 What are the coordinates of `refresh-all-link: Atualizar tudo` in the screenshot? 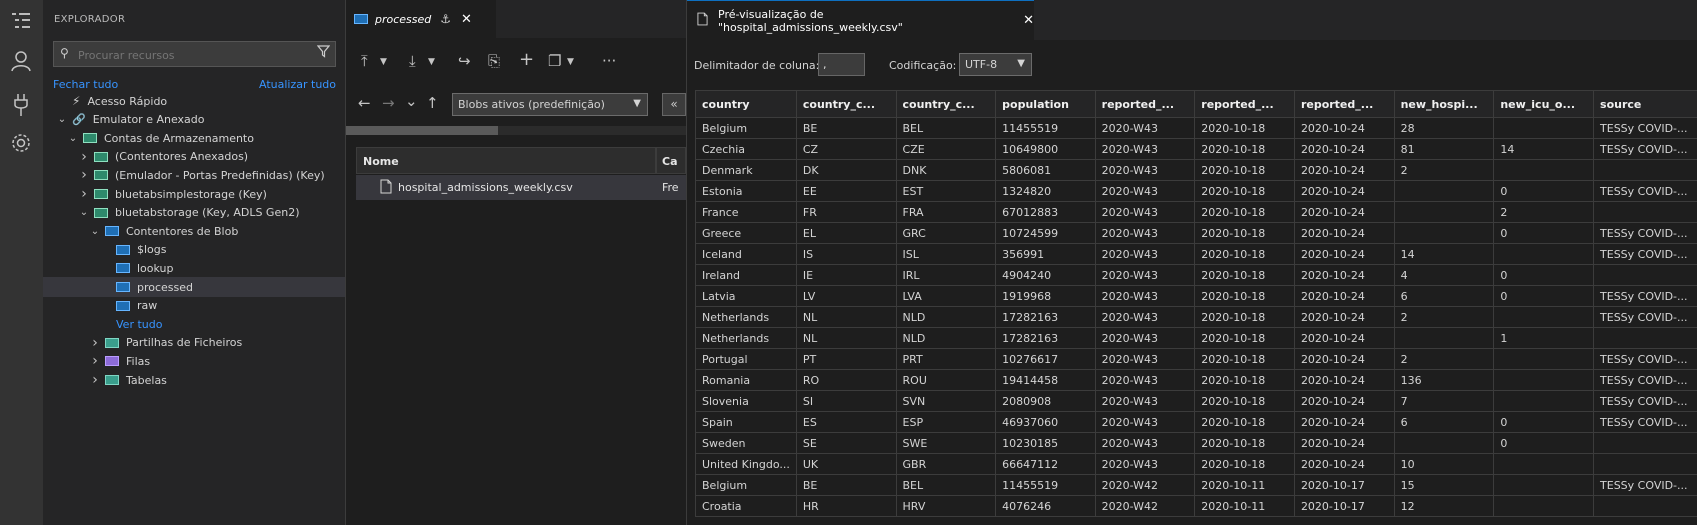 It's located at (297, 84).